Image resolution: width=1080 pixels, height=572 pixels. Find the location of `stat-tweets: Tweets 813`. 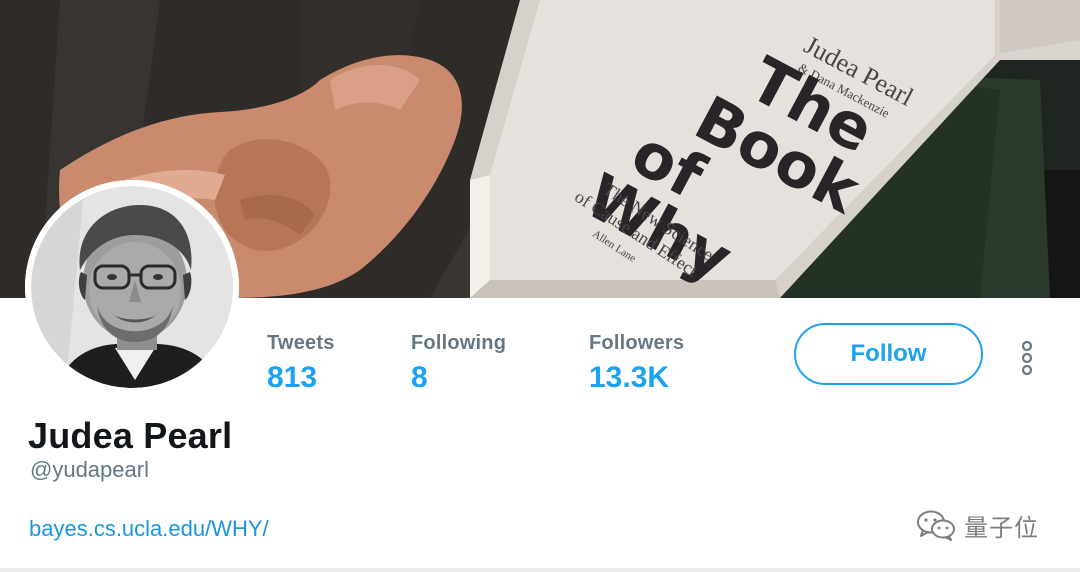

stat-tweets: Tweets 813 is located at coordinates (301, 364).